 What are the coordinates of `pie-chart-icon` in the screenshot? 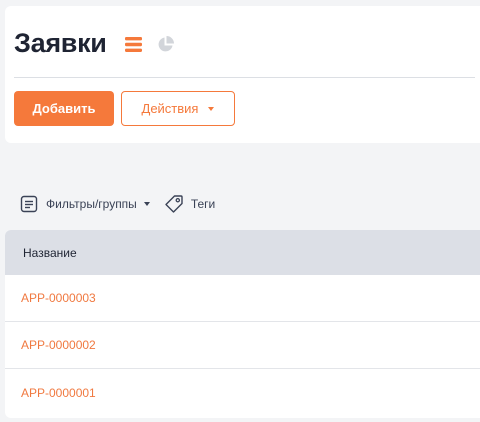 It's located at (165, 44).